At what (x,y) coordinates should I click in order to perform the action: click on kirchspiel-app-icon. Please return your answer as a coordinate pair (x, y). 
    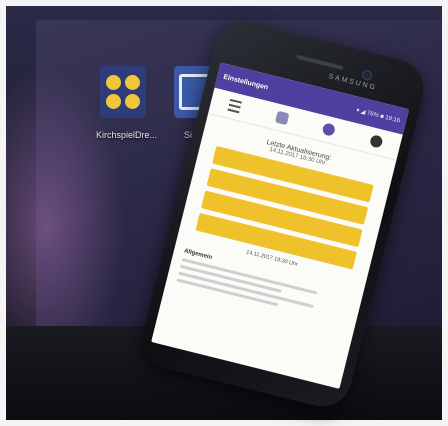
    Looking at the image, I should click on (123, 92).